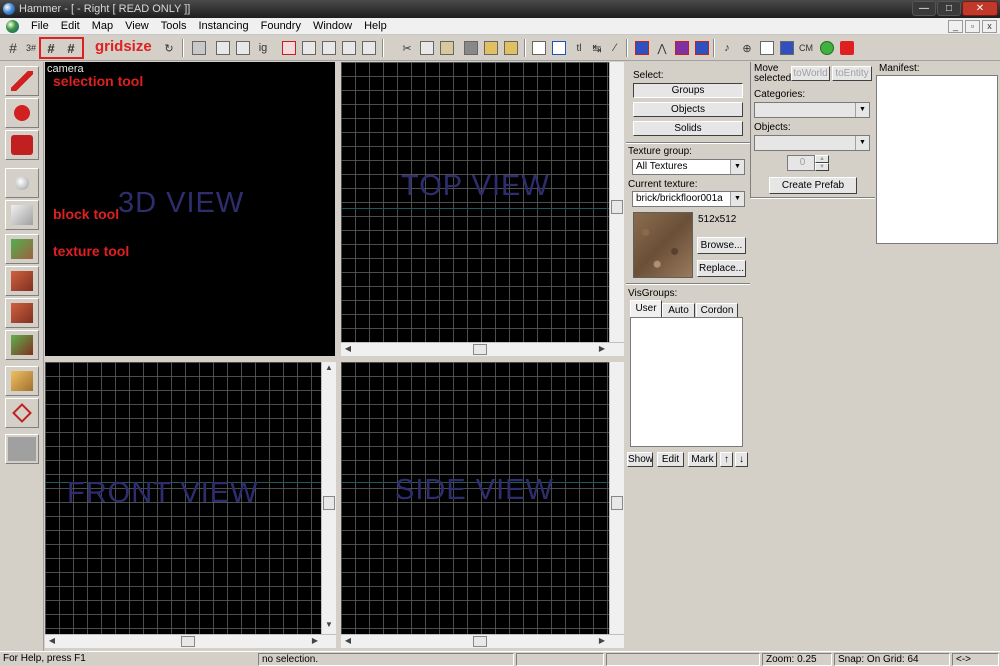  What do you see at coordinates (102, 26) in the screenshot?
I see `menu-map: Map` at bounding box center [102, 26].